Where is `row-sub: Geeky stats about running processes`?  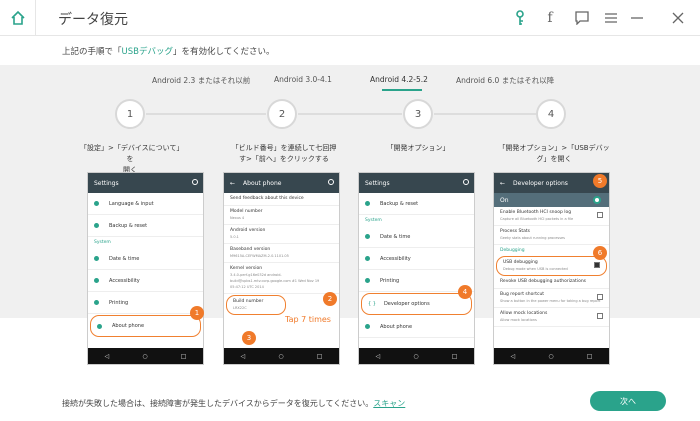
row-sub: Geeky stats about running processes is located at coordinates (533, 238).